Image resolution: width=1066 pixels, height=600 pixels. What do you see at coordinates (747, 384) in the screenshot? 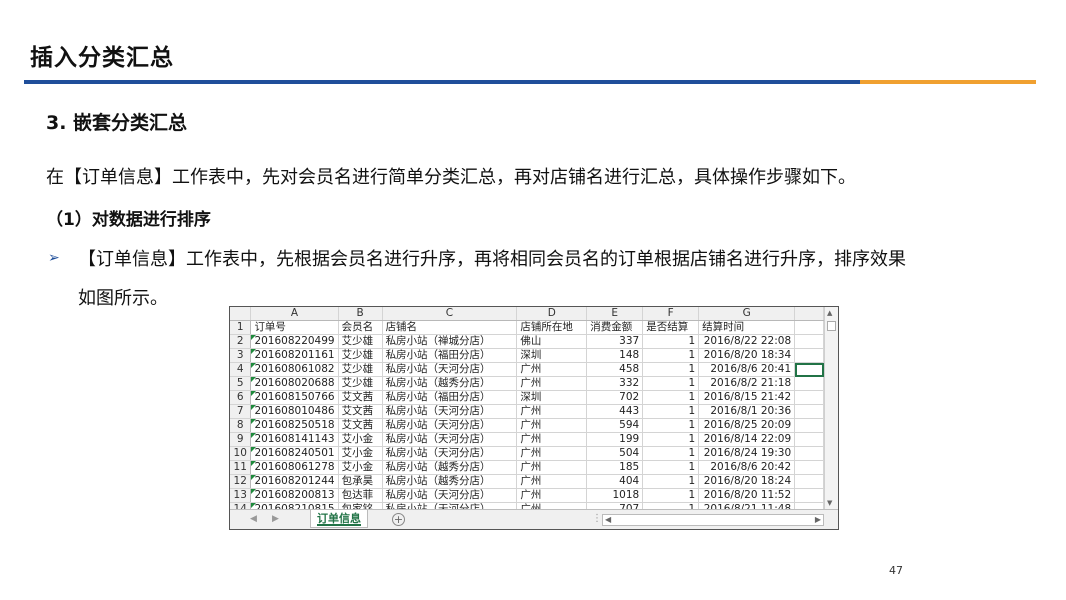
I see `table-cell: 2016/8/2 21:18` at bounding box center [747, 384].